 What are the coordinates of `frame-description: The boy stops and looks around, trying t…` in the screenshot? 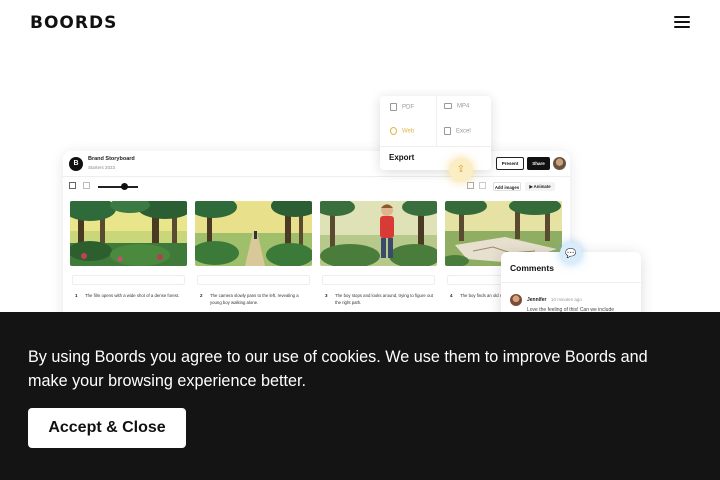 It's located at (384, 299).